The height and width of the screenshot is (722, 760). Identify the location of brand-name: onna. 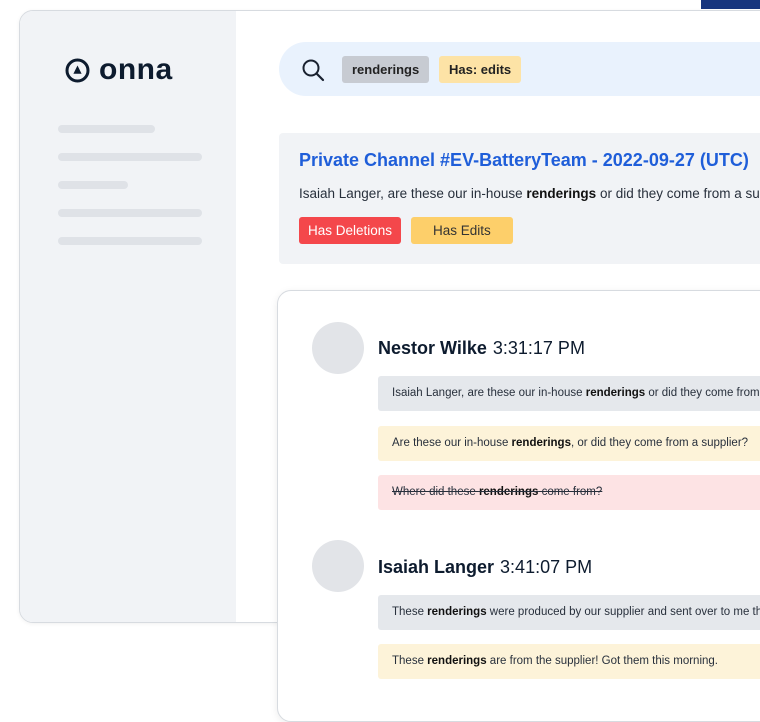
(136, 69).